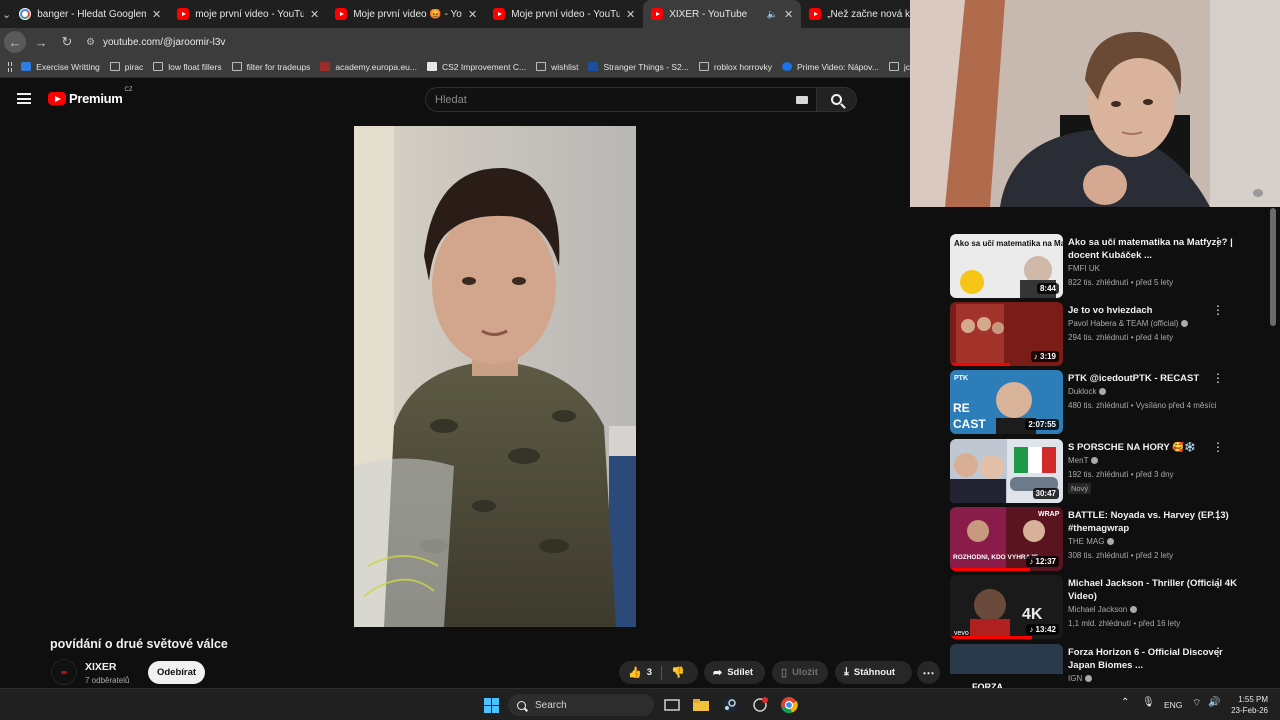  Describe the element at coordinates (899, 67) in the screenshot. I see `bookmark-folder: jc` at that location.